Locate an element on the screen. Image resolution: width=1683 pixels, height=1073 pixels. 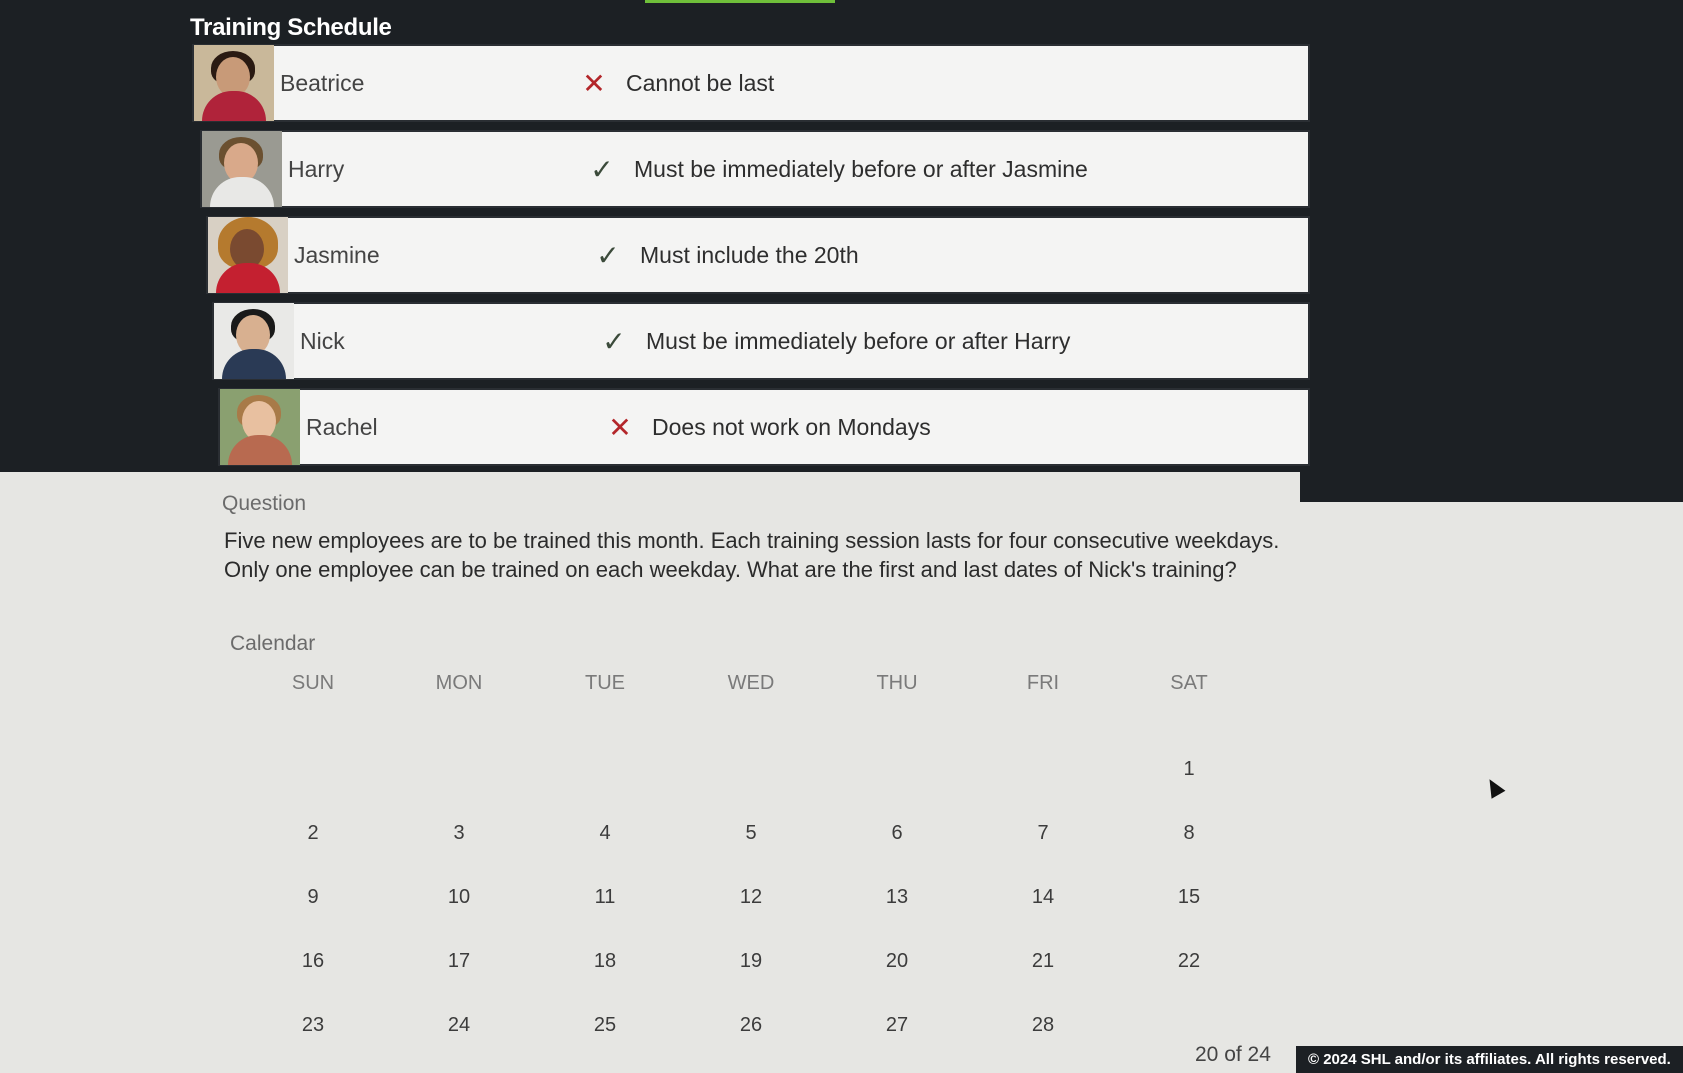
calendar-day: 27 is located at coordinates (897, 1025).